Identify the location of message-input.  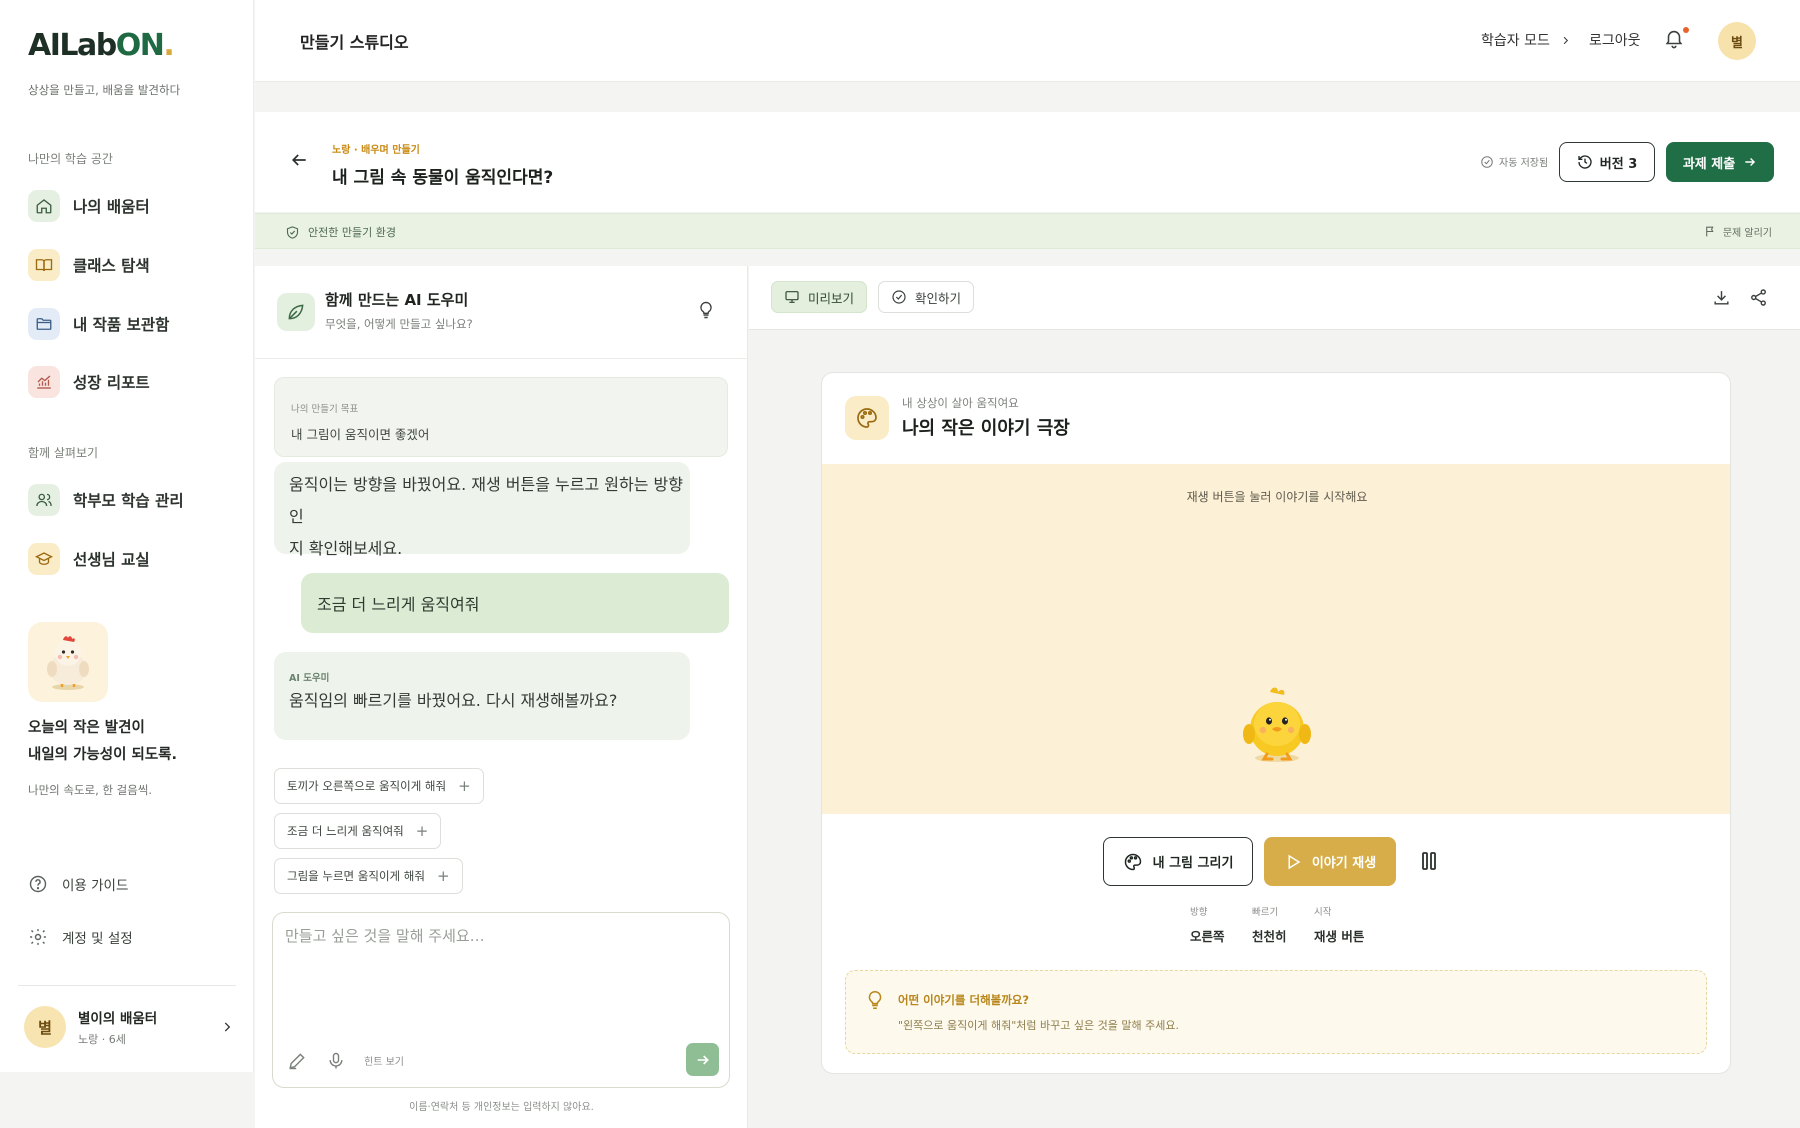
(500, 970).